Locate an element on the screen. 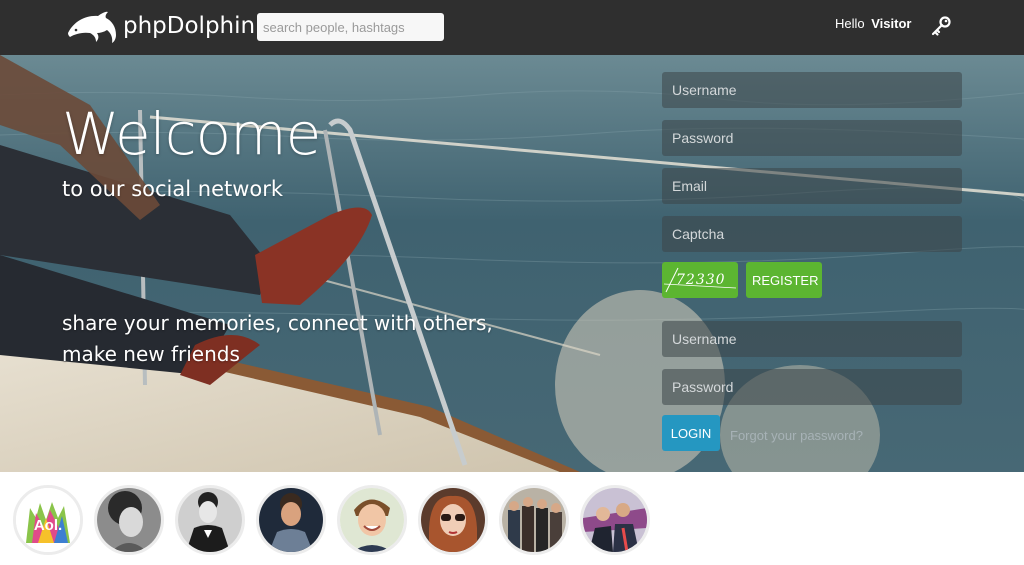 The width and height of the screenshot is (1024, 565). avatar-band is located at coordinates (534, 520).